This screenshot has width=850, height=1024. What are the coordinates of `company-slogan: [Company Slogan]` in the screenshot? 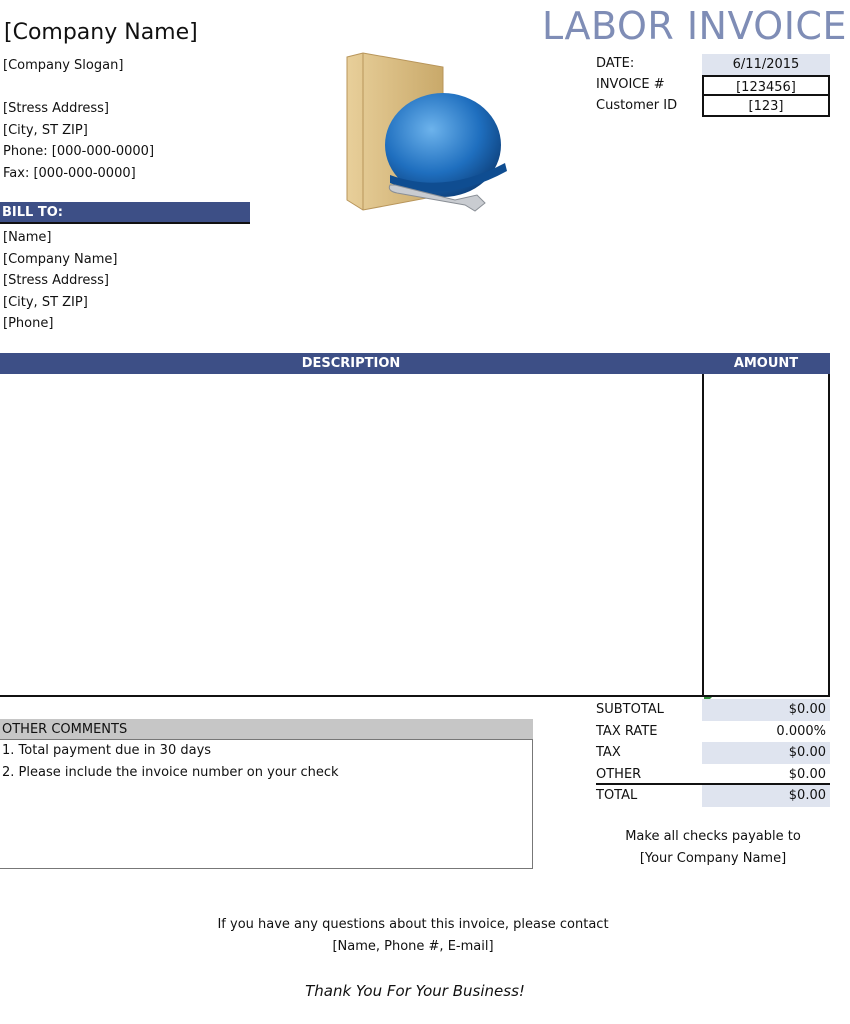 It's located at (63, 65).